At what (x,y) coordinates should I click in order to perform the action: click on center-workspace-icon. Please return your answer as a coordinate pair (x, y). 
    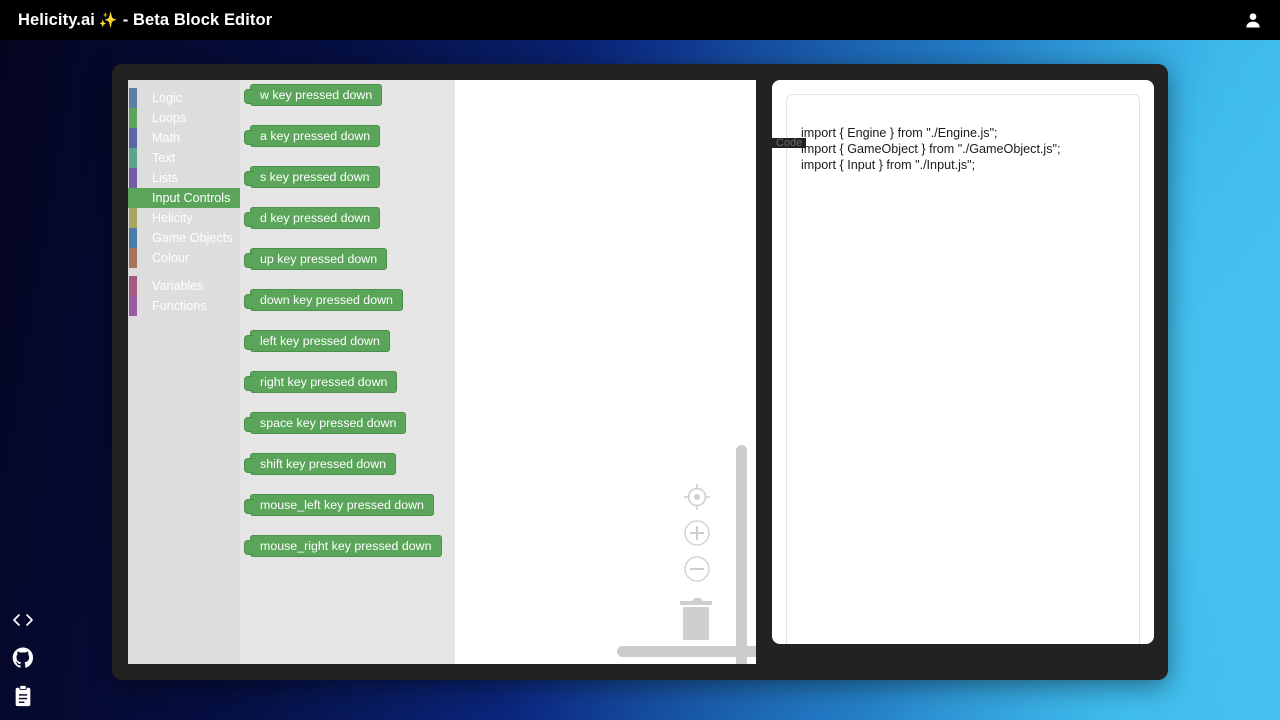
    Looking at the image, I should click on (697, 497).